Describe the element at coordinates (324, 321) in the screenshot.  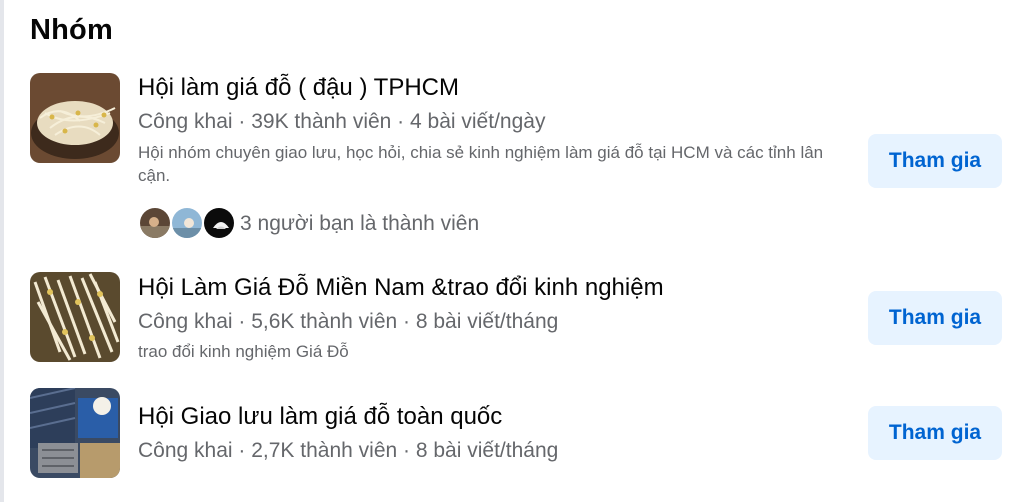
I see `group-members: 5,6K thành viên` at that location.